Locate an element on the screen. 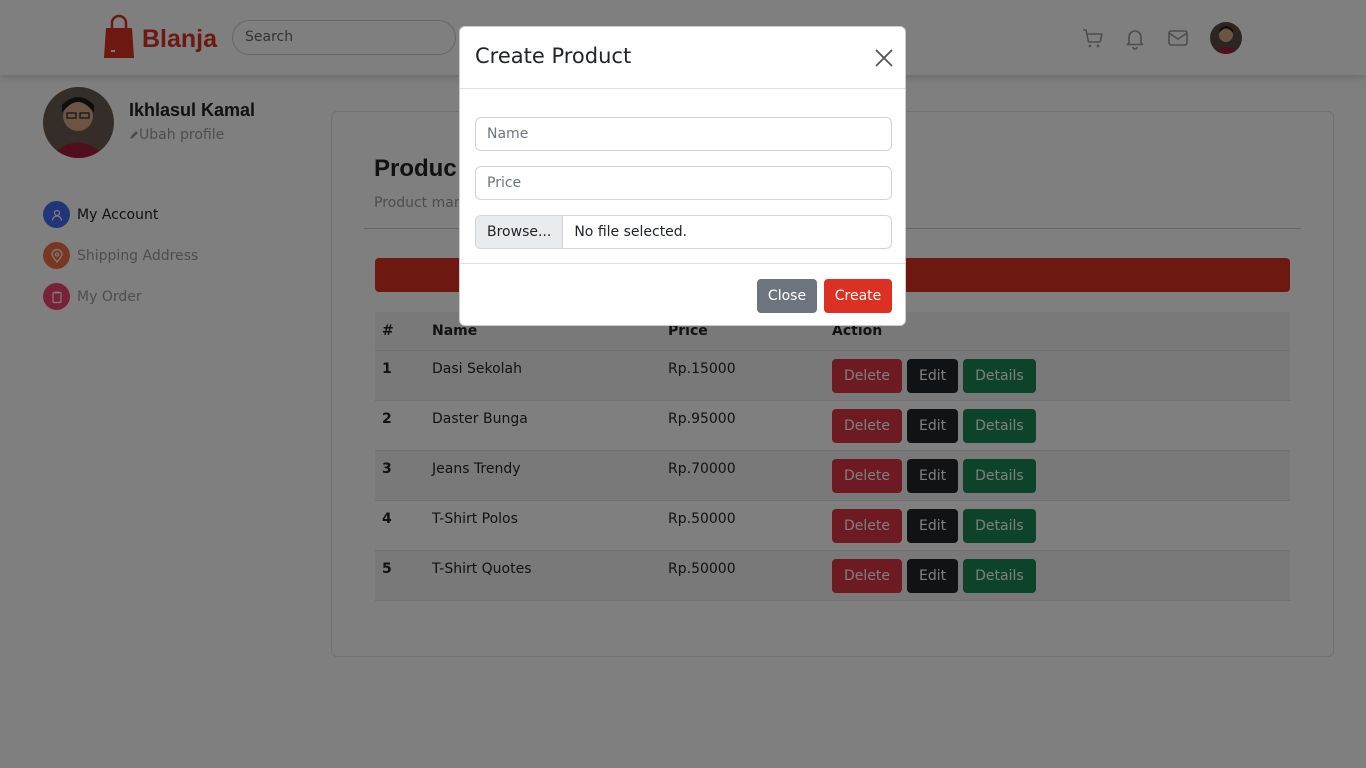  file-input: Browse... No file selected. is located at coordinates (683, 232).